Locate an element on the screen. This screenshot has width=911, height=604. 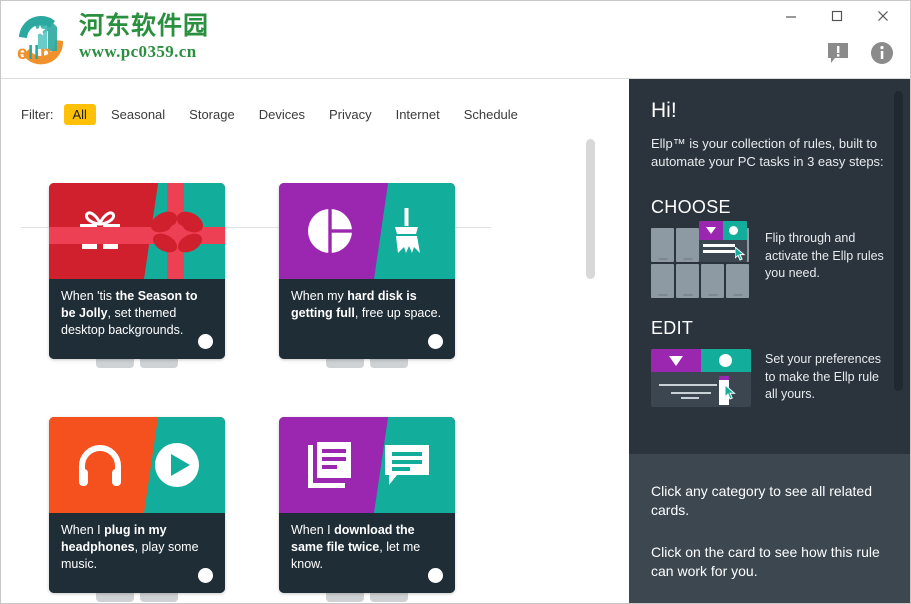
ribbon-bow-icon is located at coordinates (176, 233).